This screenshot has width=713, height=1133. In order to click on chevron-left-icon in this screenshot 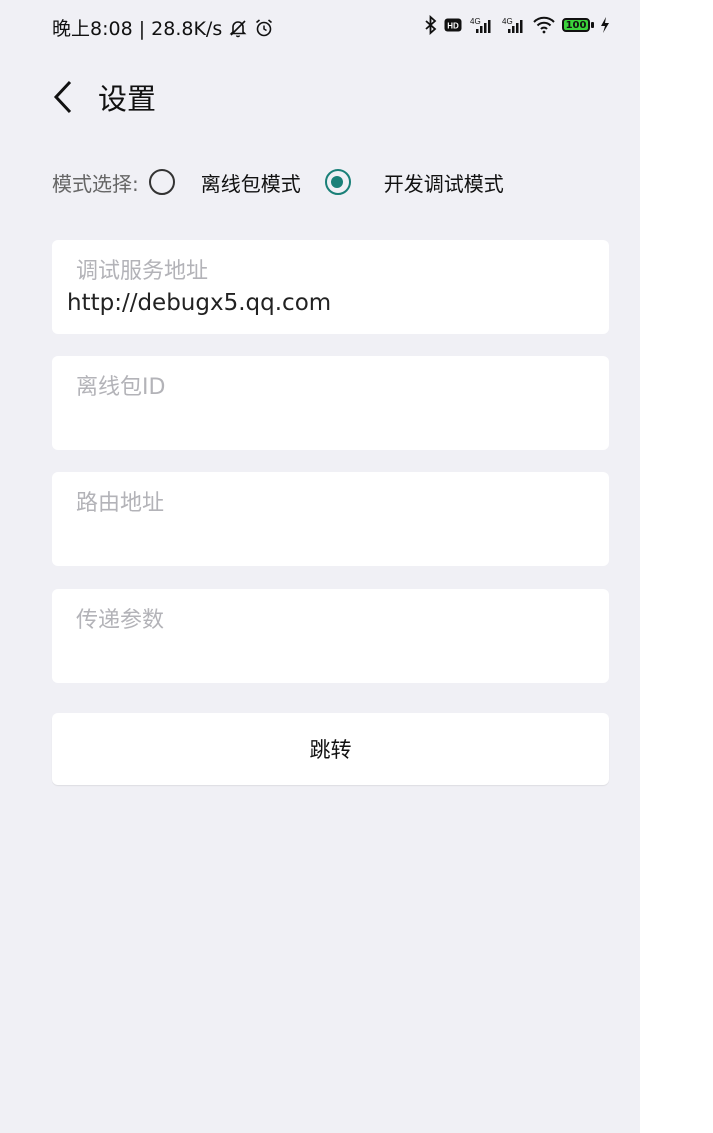, I will do `click(62, 97)`.